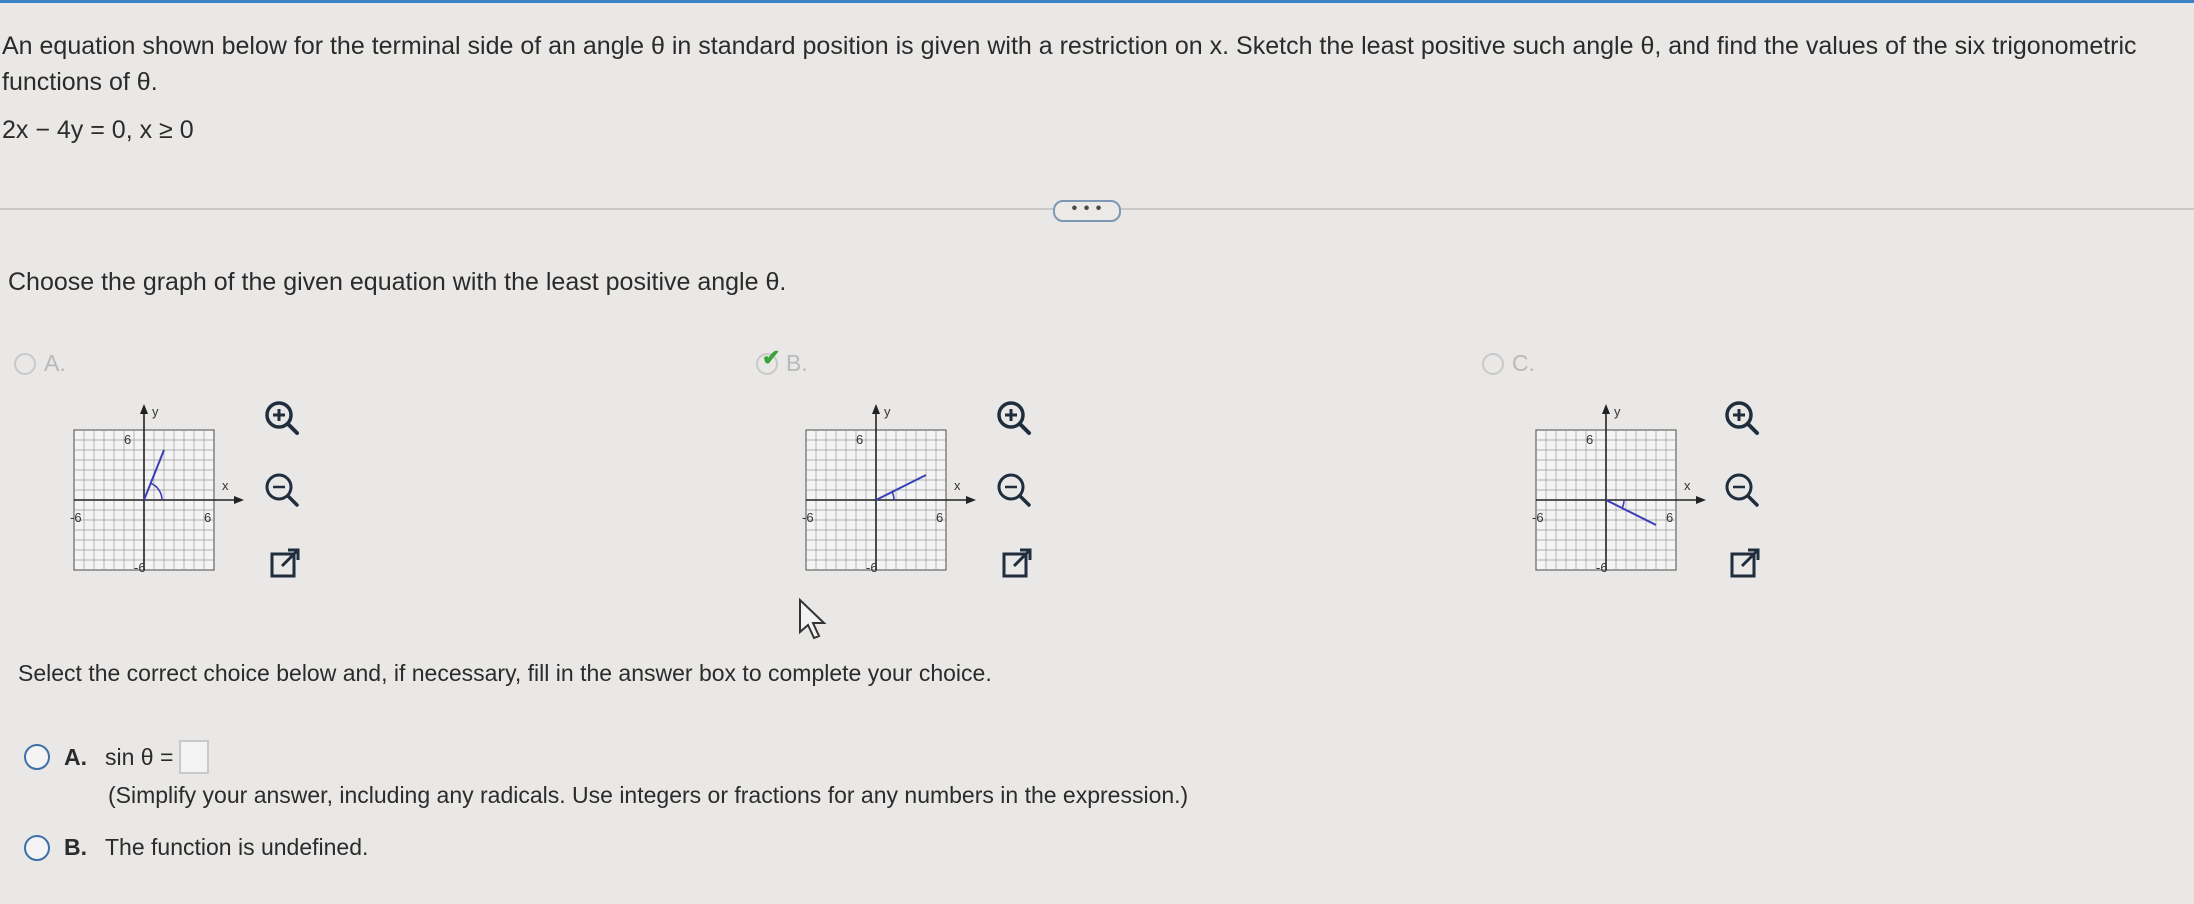 The width and height of the screenshot is (2194, 904). I want to click on graph-a: y x 6 -6 6 -6, so click(157, 489).